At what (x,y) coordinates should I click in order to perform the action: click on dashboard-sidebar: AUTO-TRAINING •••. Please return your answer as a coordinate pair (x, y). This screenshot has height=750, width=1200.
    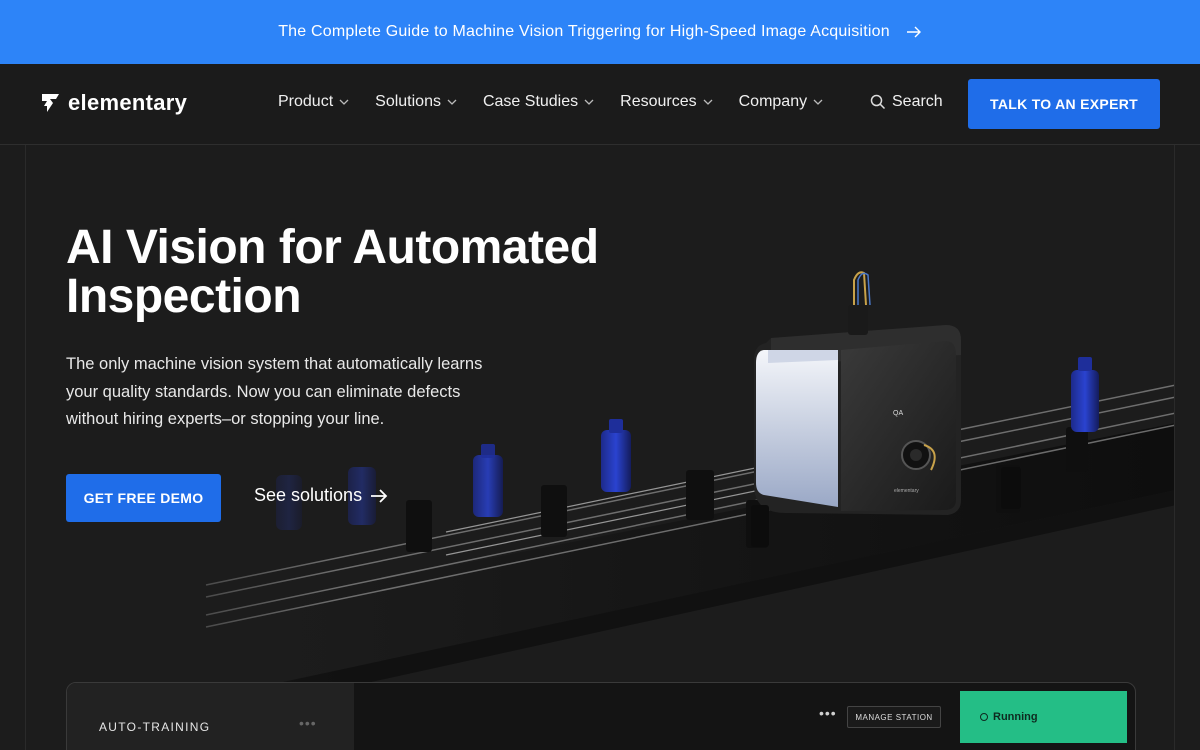
    Looking at the image, I should click on (210, 716).